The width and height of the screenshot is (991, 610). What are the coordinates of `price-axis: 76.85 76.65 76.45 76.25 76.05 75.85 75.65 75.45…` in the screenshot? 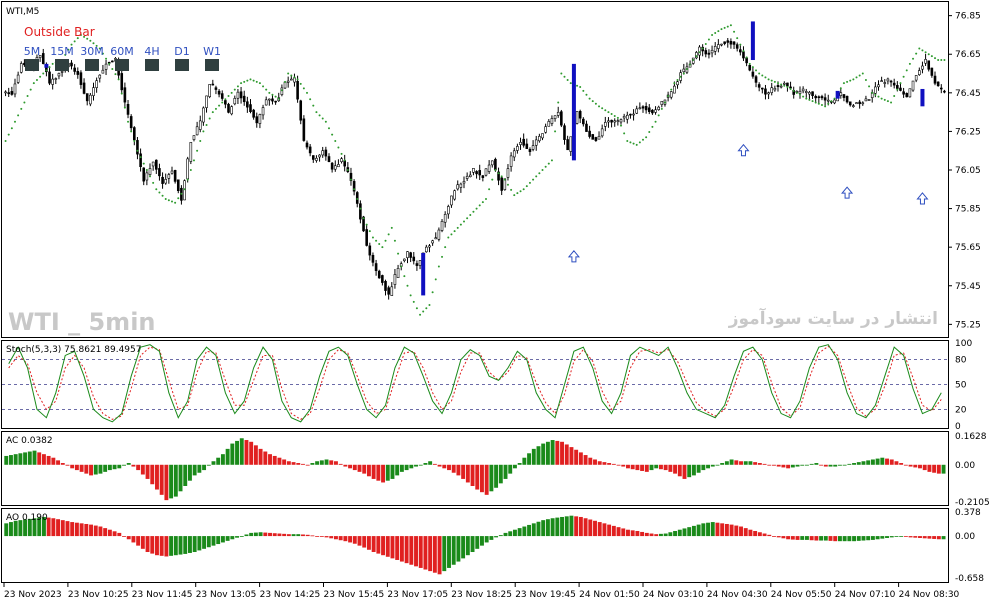 It's located at (969, 298).